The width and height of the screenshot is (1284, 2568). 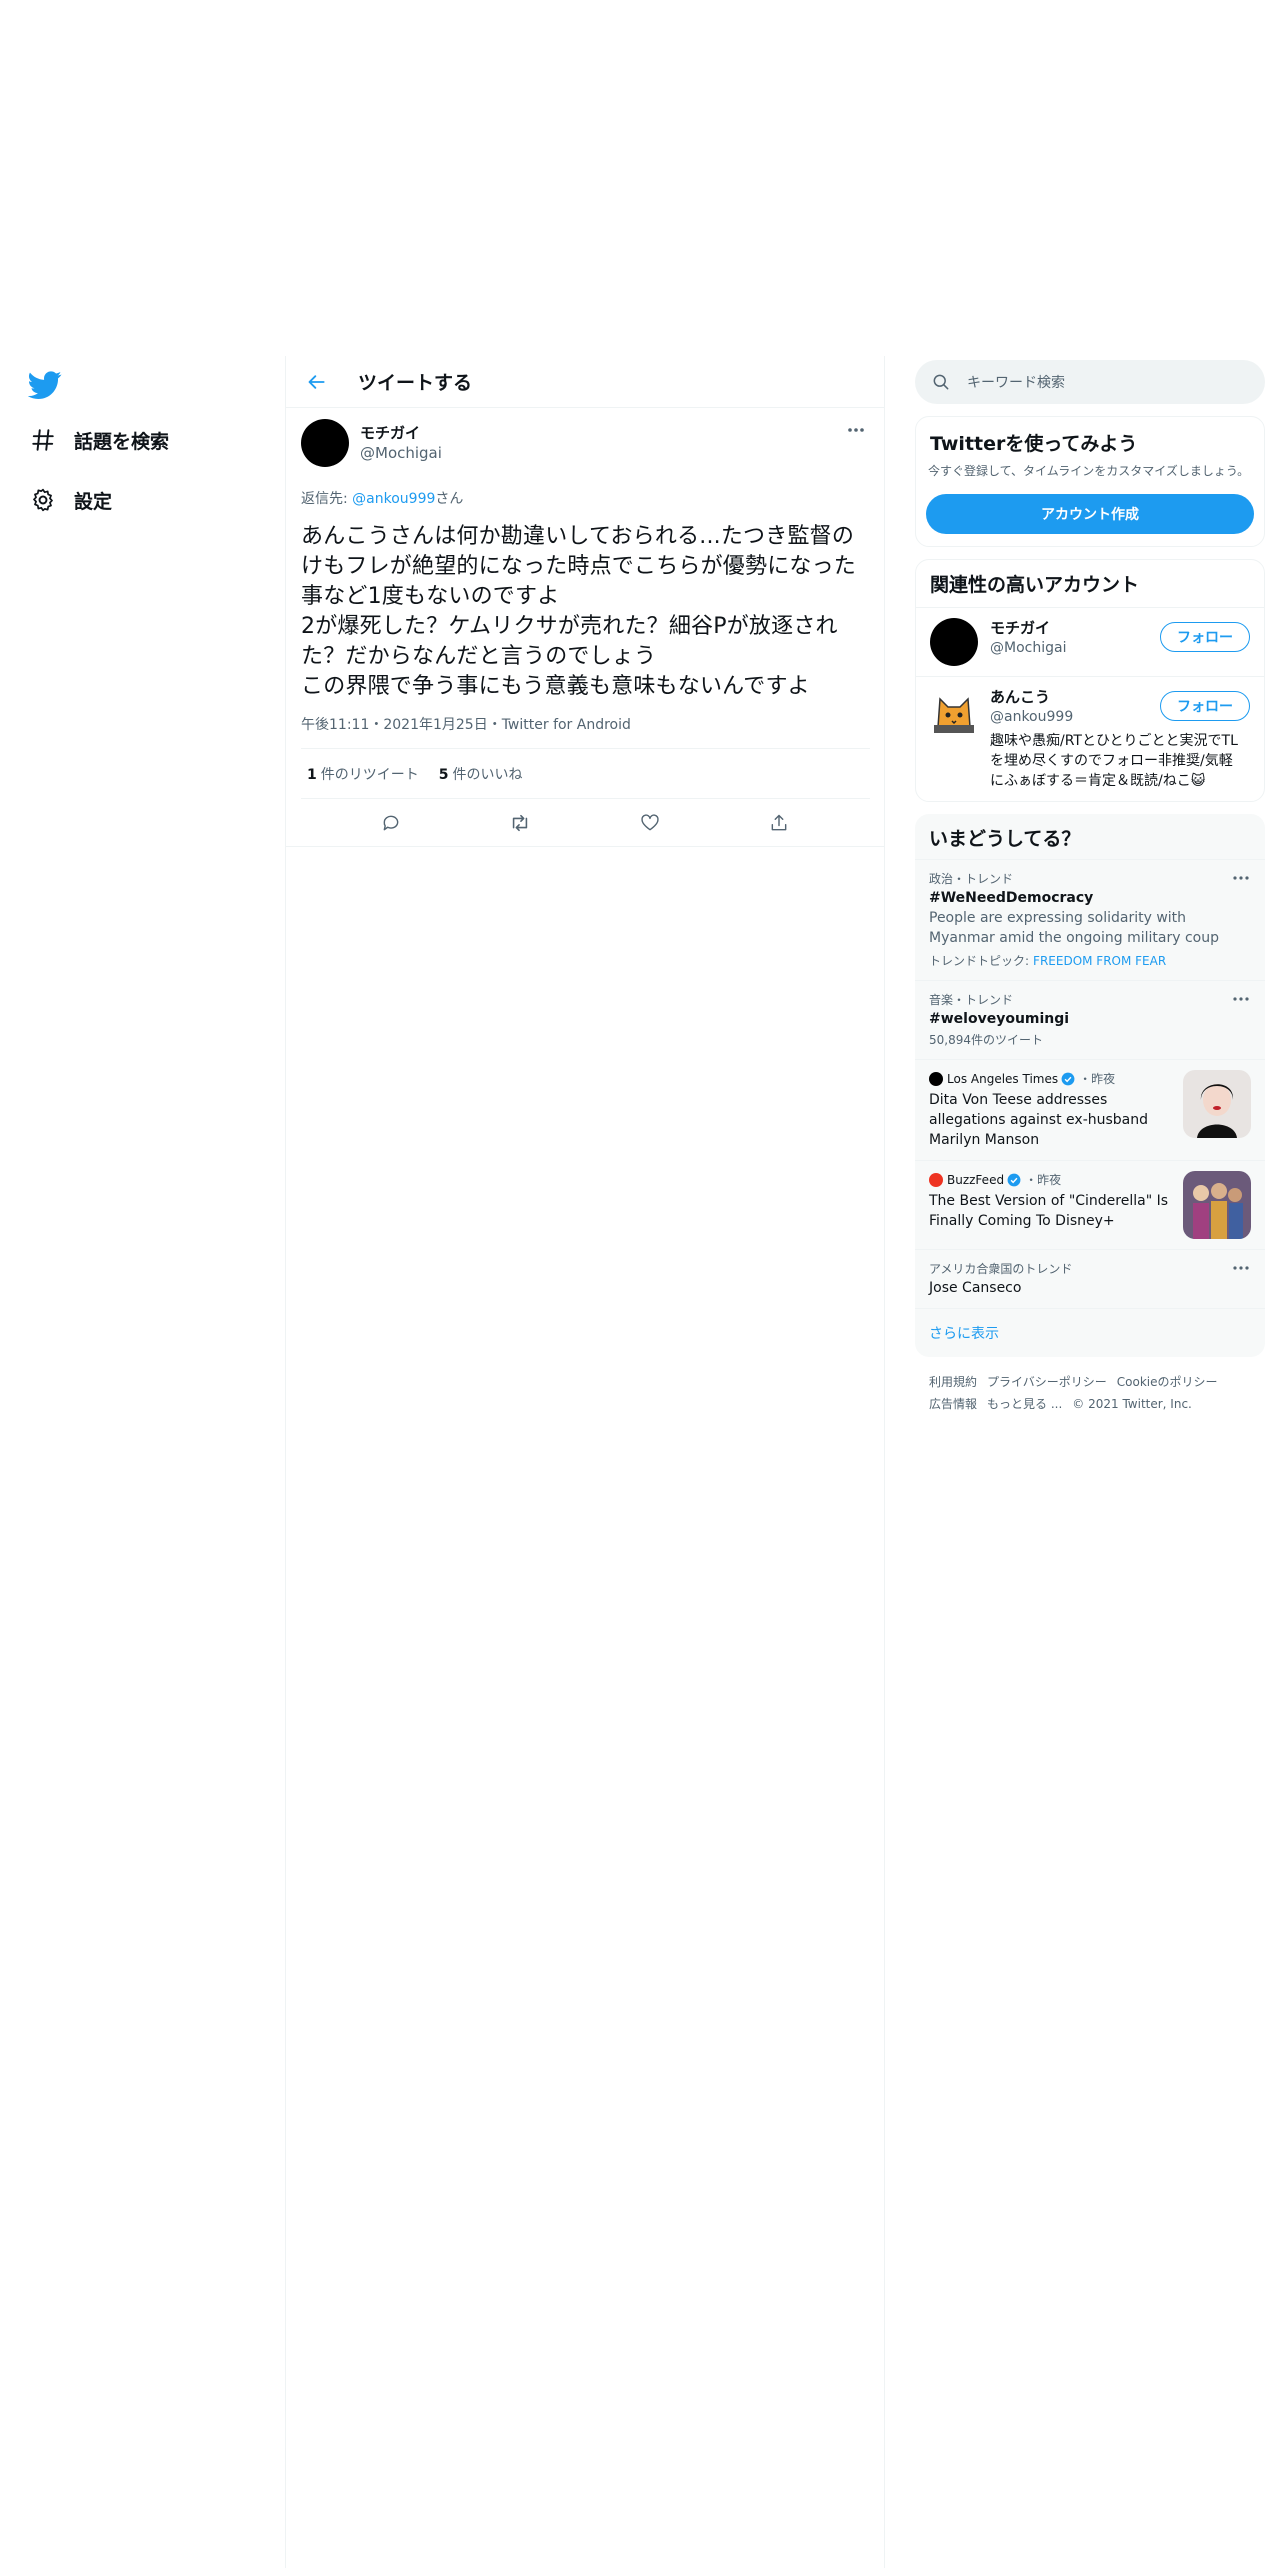 I want to click on page-title: ツイートする, so click(x=415, y=383).